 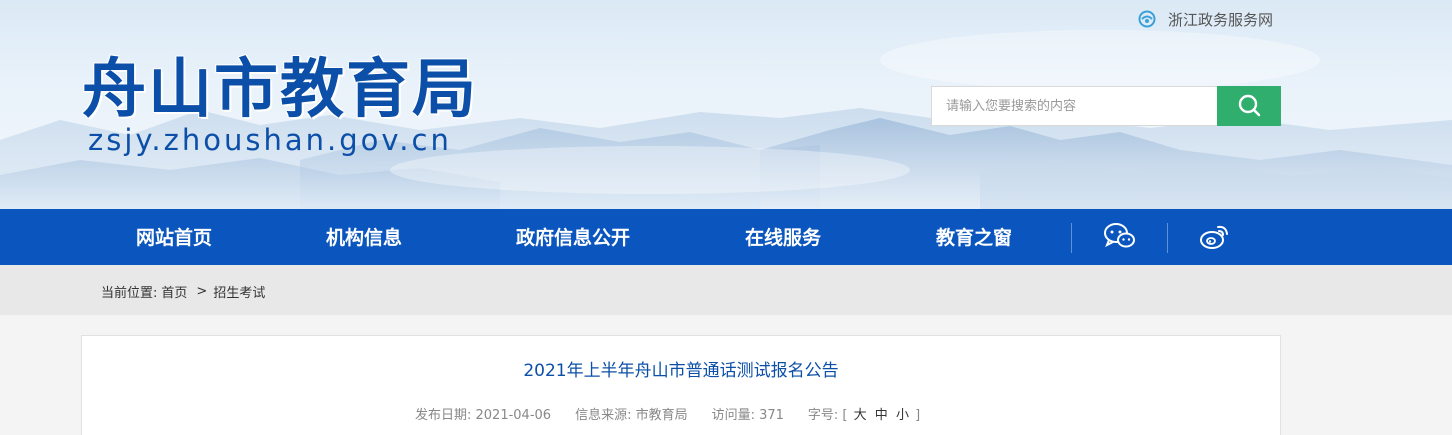 What do you see at coordinates (129, 293) in the screenshot?
I see `breadcrumb-prefix: 当前位置:` at bounding box center [129, 293].